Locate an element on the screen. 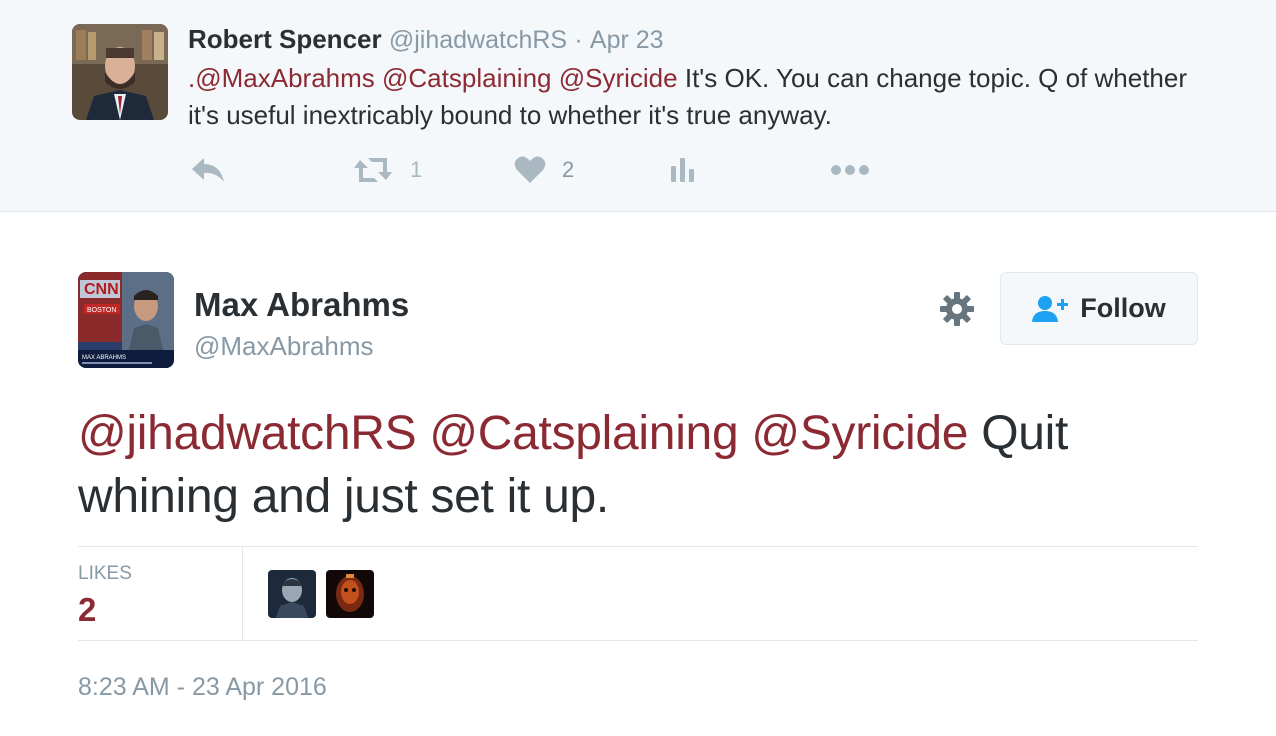  retweet-icon is located at coordinates (373, 170).